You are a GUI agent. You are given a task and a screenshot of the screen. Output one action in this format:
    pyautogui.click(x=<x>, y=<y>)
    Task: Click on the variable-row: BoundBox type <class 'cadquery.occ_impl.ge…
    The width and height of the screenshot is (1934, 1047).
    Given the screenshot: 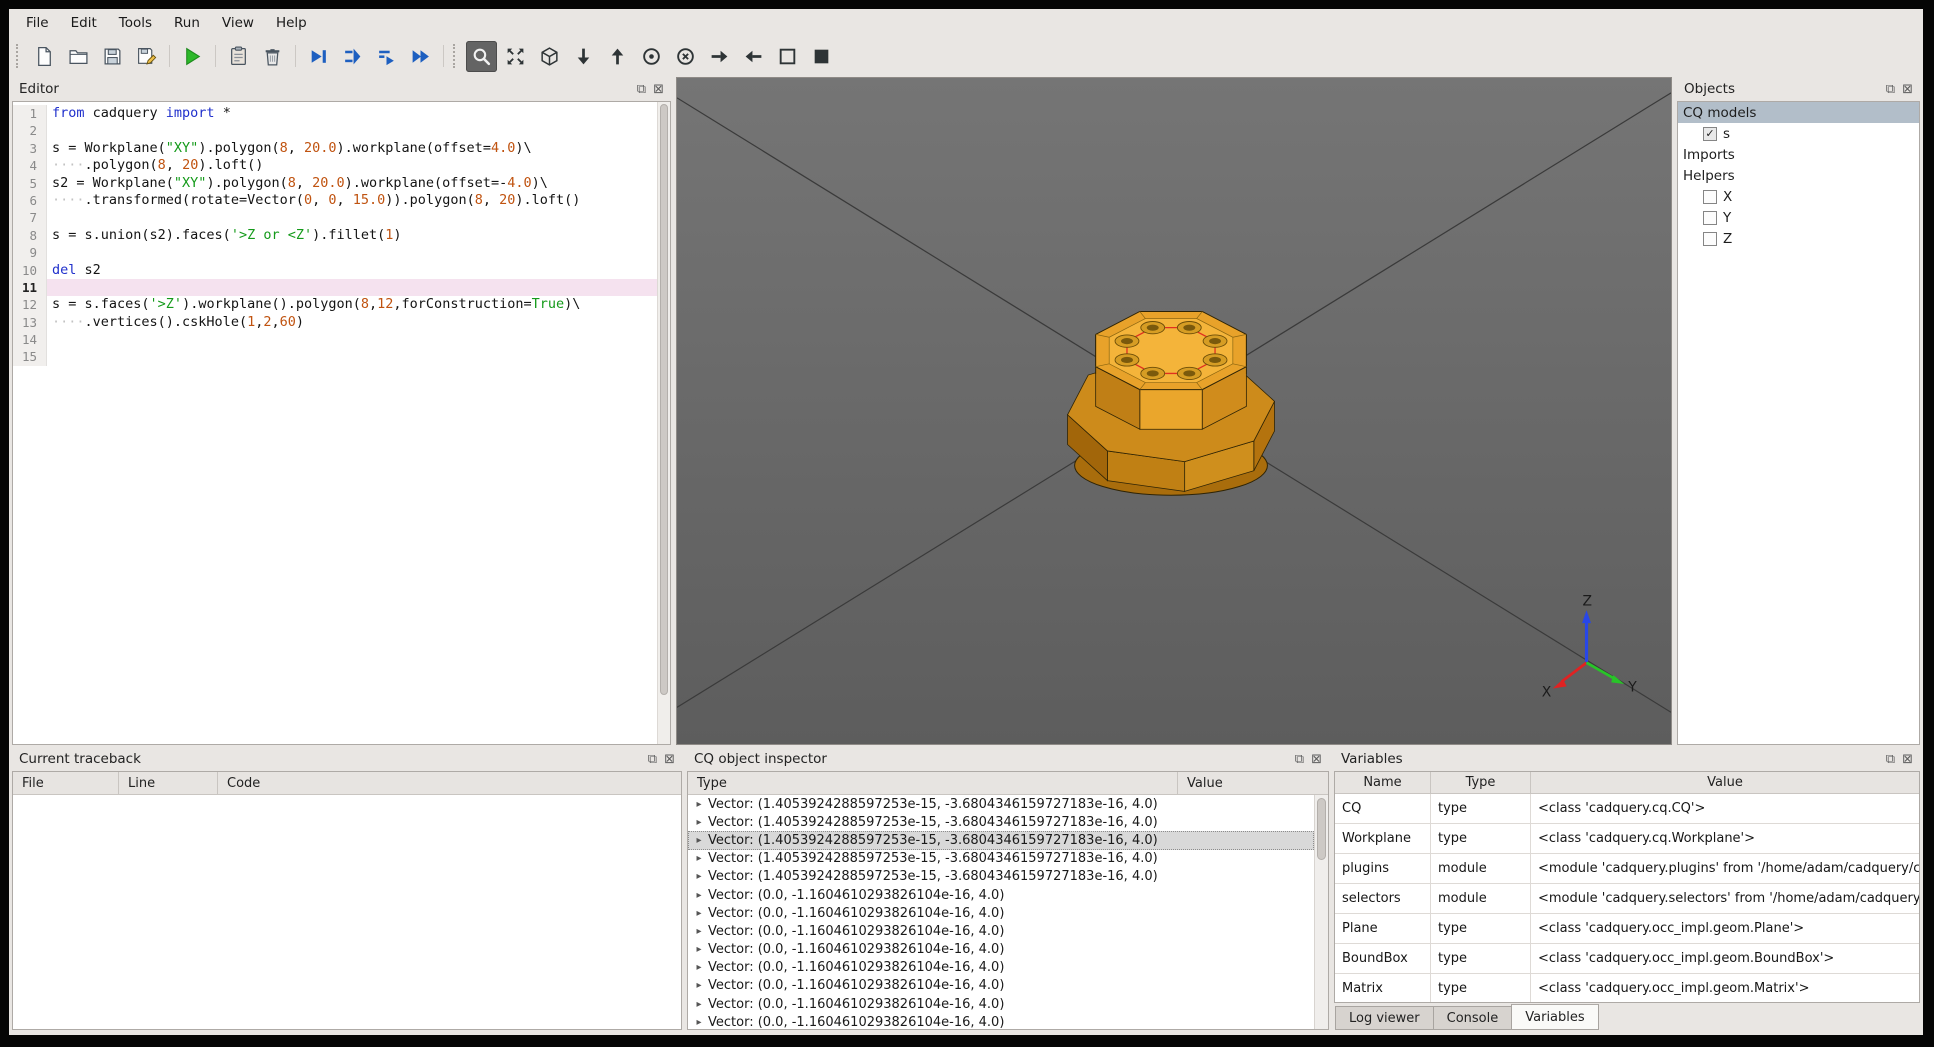 What is the action you would take?
    pyautogui.click(x=1627, y=959)
    